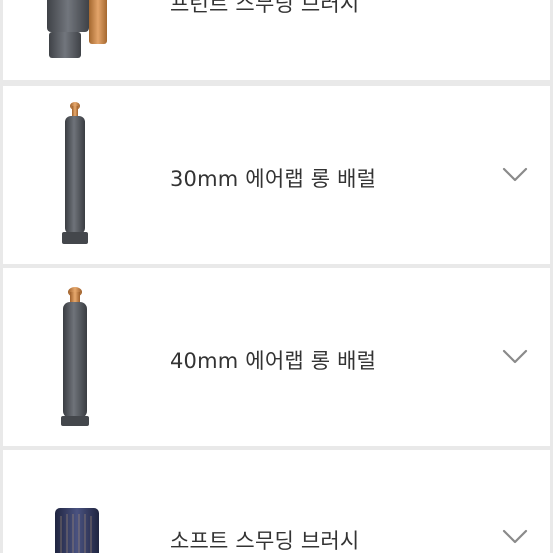 The width and height of the screenshot is (553, 553). Describe the element at coordinates (273, 179) in the screenshot. I see `accessory-name: 30mm 에어랩 롱 배럴` at that location.